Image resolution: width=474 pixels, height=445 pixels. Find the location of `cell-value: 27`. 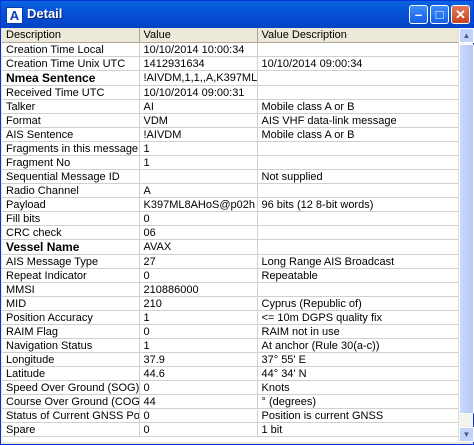

cell-value: 27 is located at coordinates (198, 261).